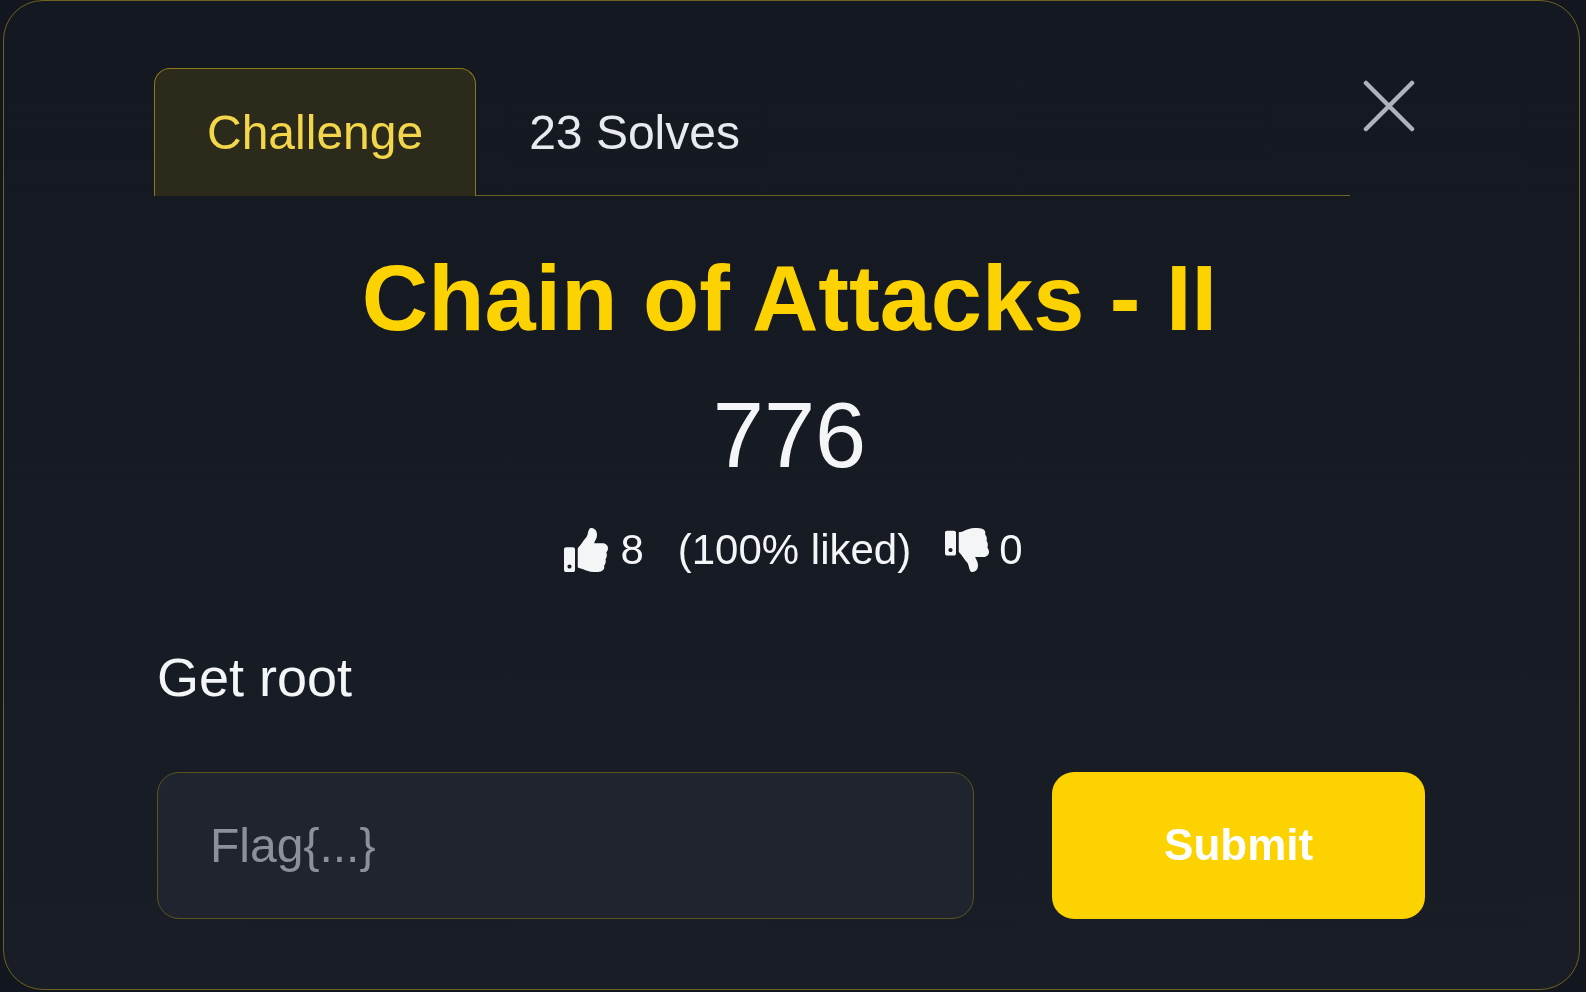 The image size is (1586, 992). I want to click on thumbs-down-icon, so click(967, 549).